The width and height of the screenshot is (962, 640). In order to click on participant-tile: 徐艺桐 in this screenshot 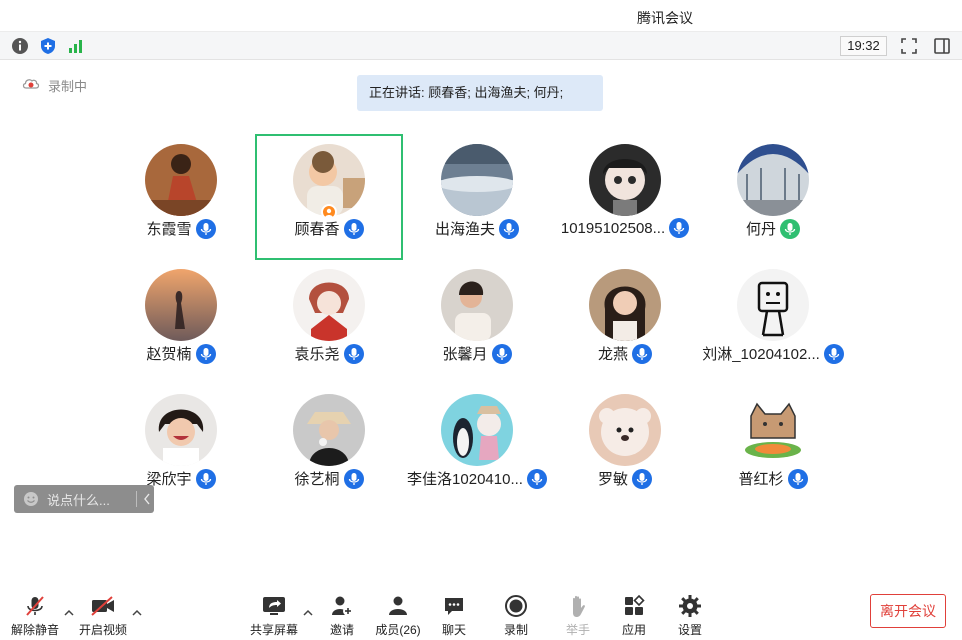, I will do `click(329, 444)`.